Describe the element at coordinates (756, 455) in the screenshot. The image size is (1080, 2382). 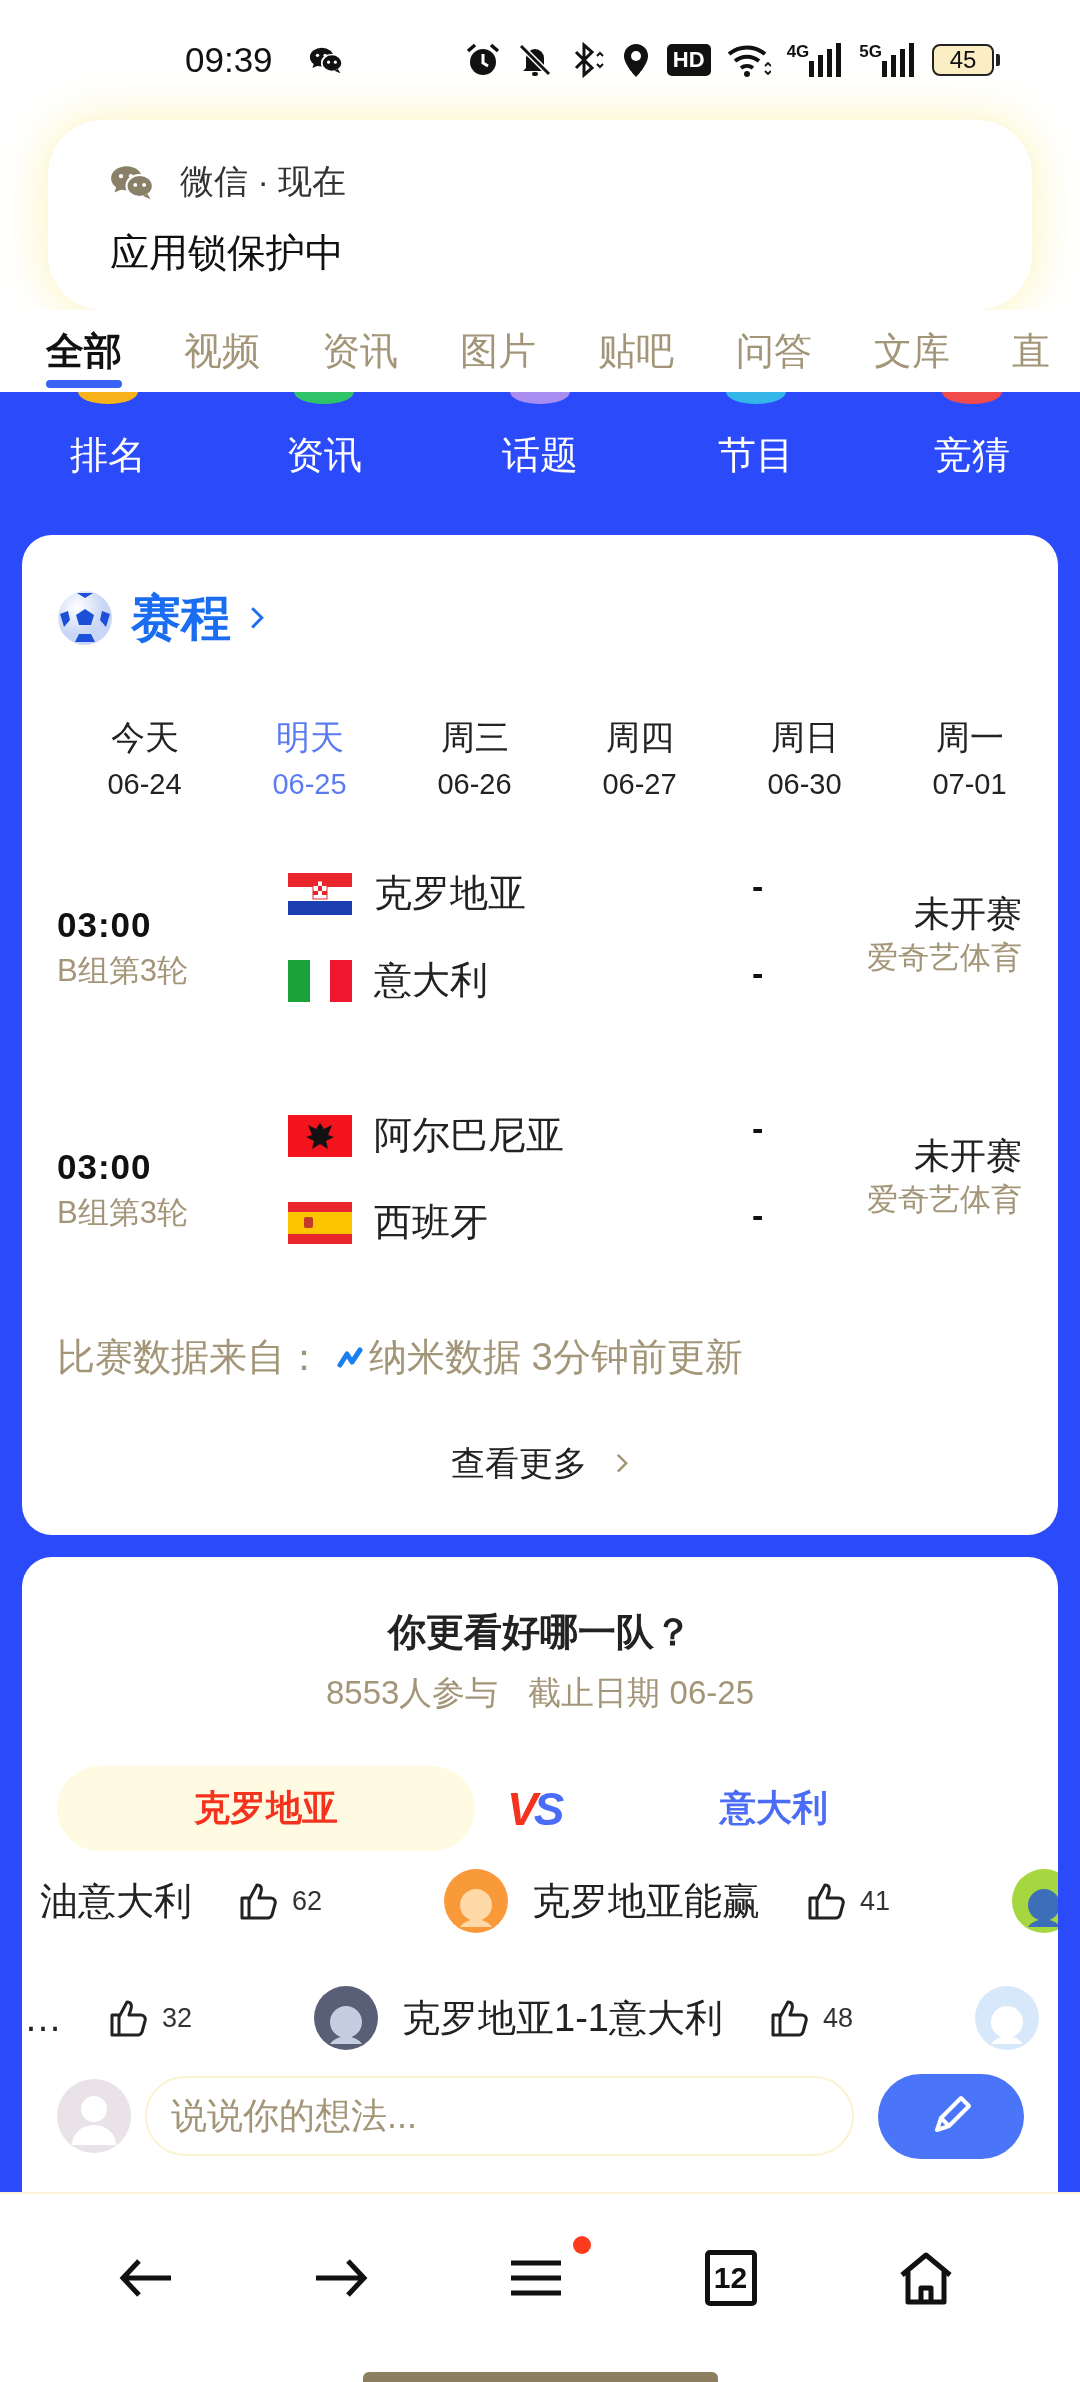
I see `category-label: 节目` at that location.